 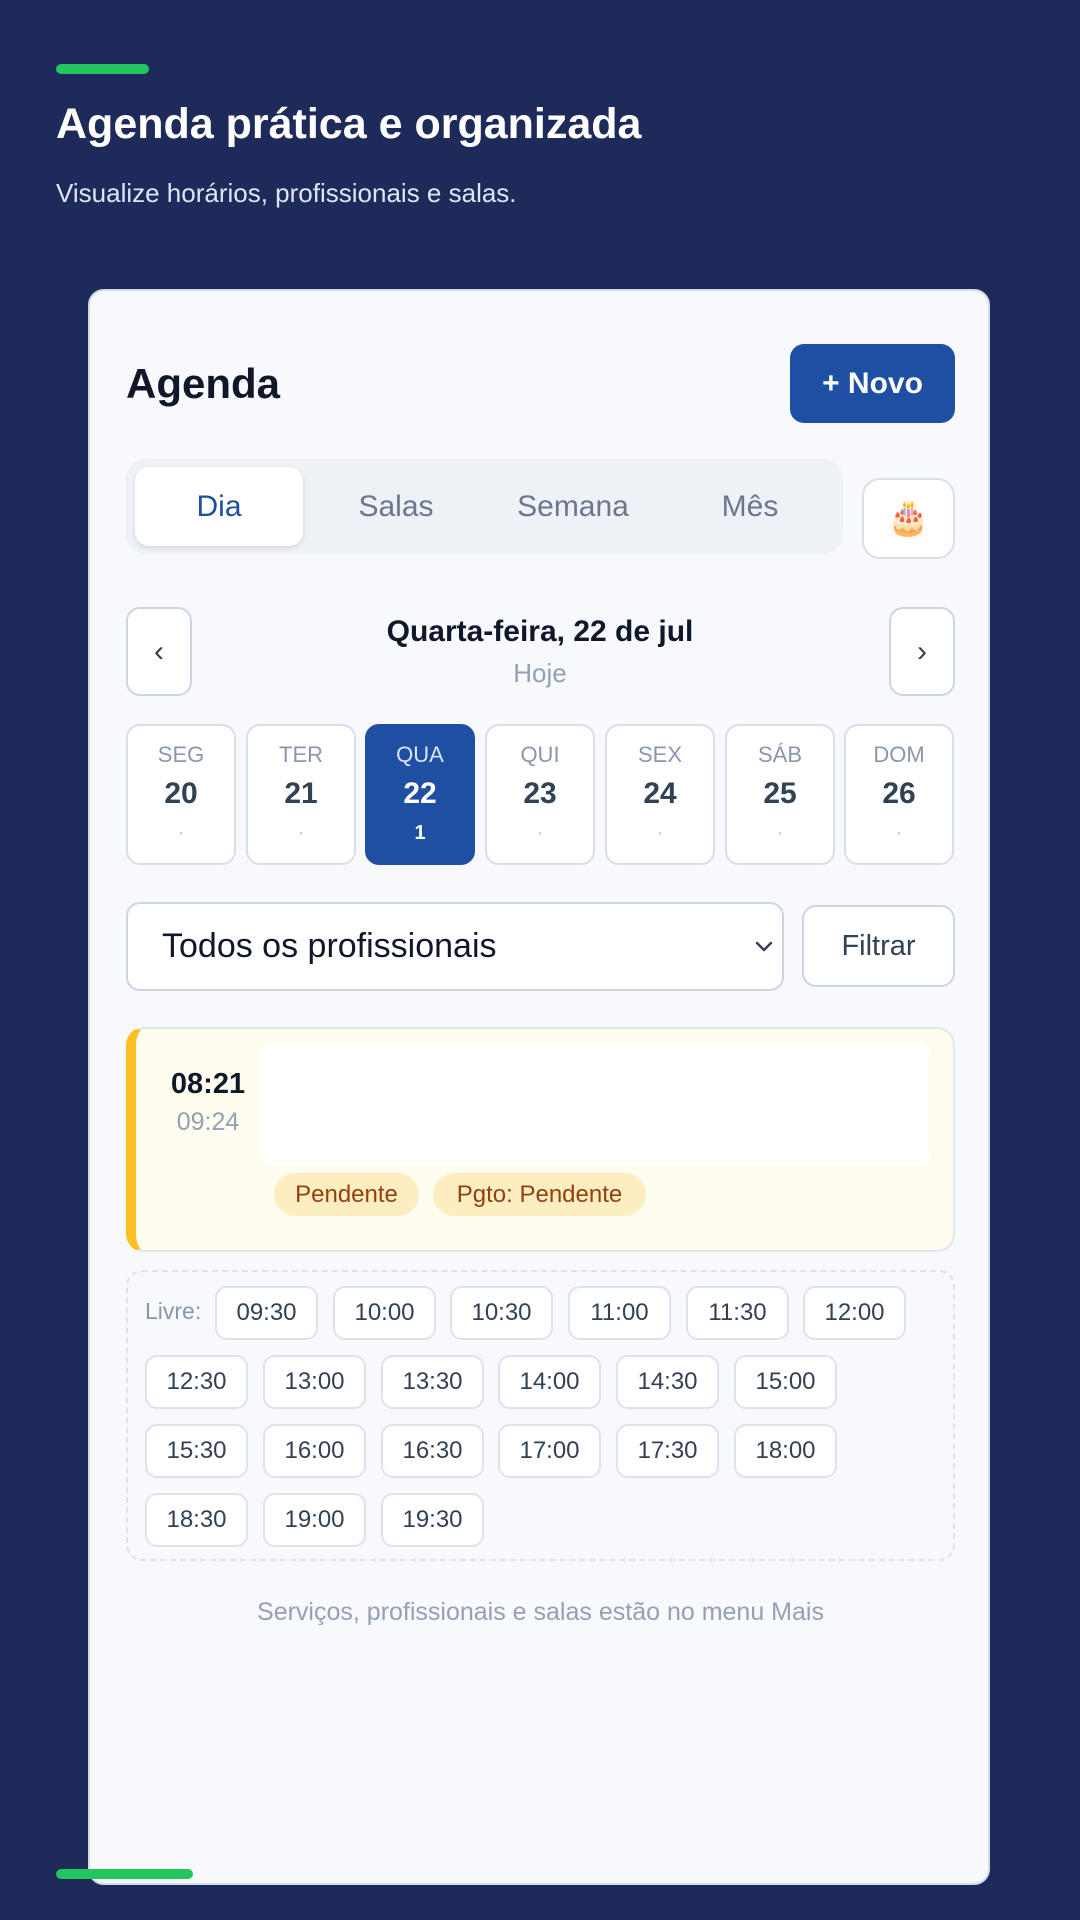 What do you see at coordinates (764, 946) in the screenshot?
I see `chevron-down-icon` at bounding box center [764, 946].